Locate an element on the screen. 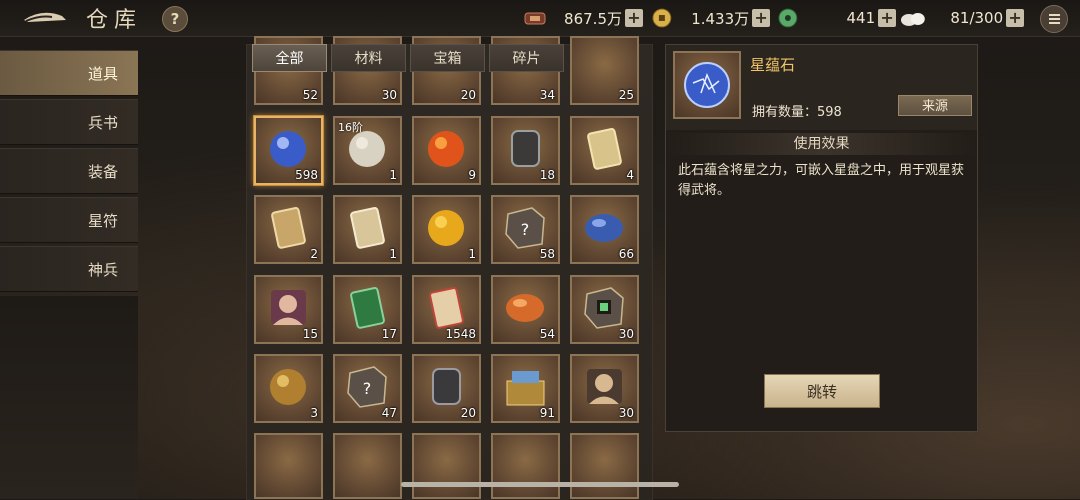 Image resolution: width=1080 pixels, height=500 pixels. item-count: 2 is located at coordinates (314, 254).